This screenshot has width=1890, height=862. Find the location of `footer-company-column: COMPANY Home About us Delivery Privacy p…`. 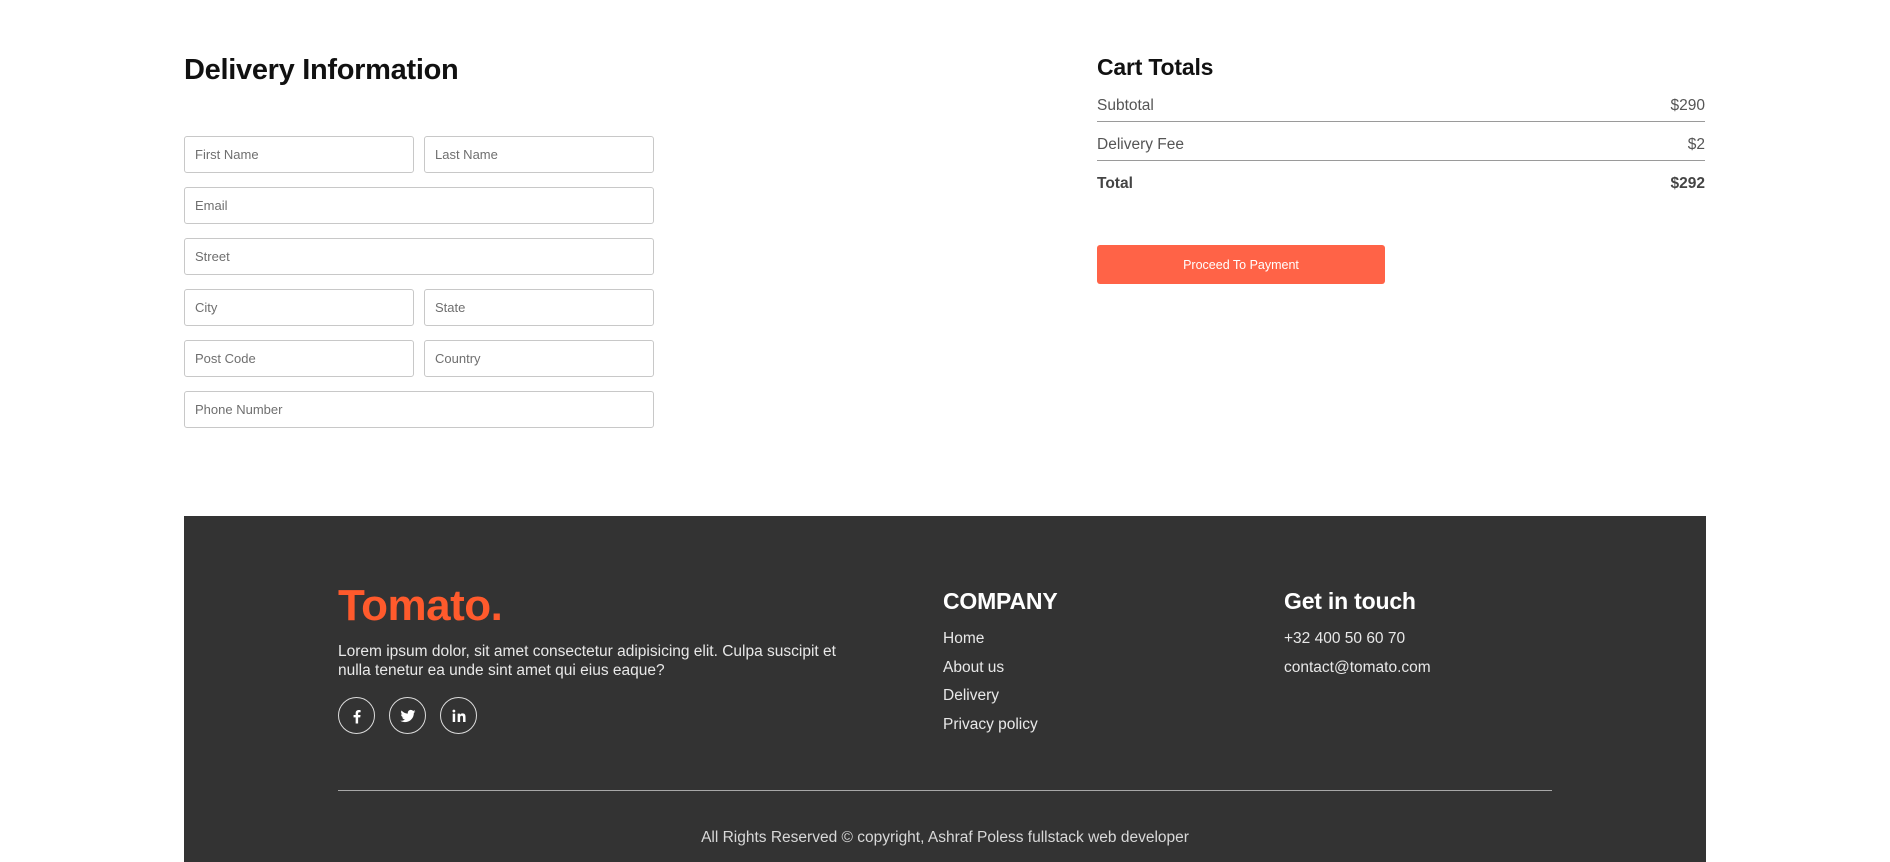

footer-company-column: COMPANY Home About us Delivery Privacy p… is located at coordinates (1000, 666).